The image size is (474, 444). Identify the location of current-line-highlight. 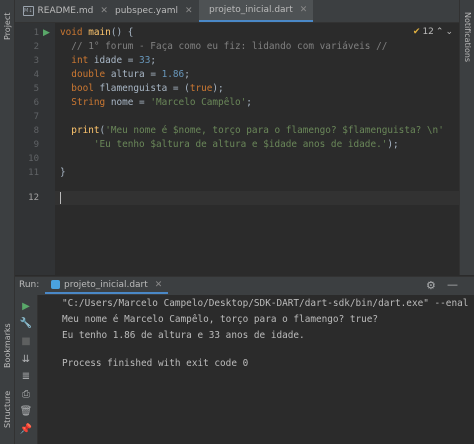
(257, 198).